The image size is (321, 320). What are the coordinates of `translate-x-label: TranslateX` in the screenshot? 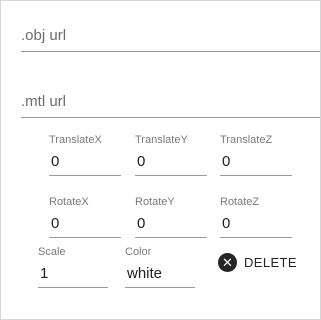 It's located at (75, 140).